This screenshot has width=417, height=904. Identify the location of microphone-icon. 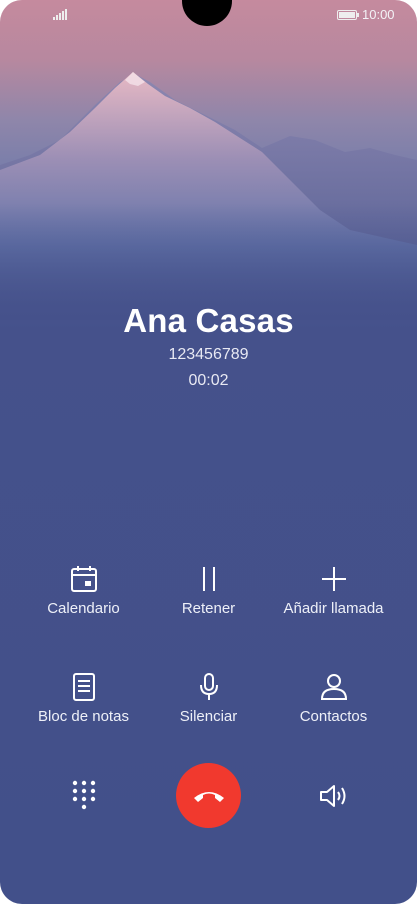
(208, 686).